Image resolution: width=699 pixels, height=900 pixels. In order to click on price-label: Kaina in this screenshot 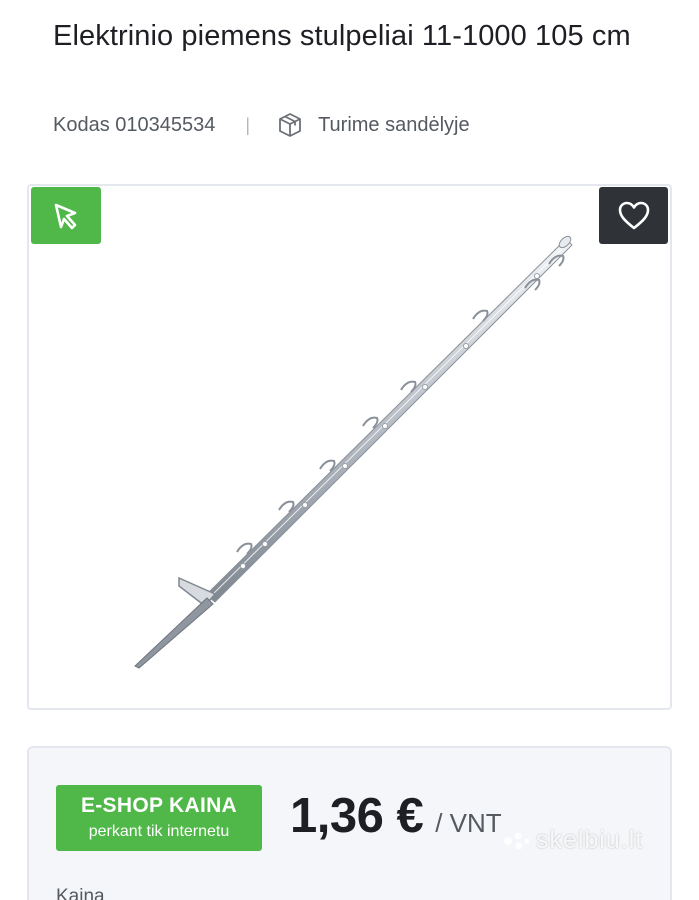, I will do `click(80, 893)`.